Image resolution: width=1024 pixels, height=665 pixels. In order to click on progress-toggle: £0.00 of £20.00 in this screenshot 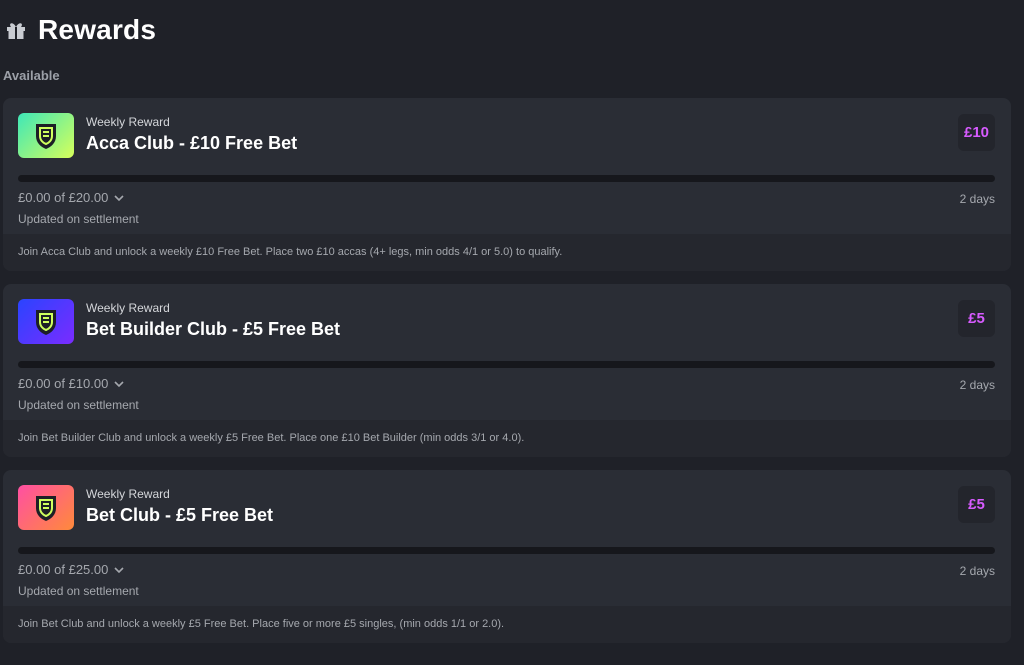, I will do `click(71, 197)`.